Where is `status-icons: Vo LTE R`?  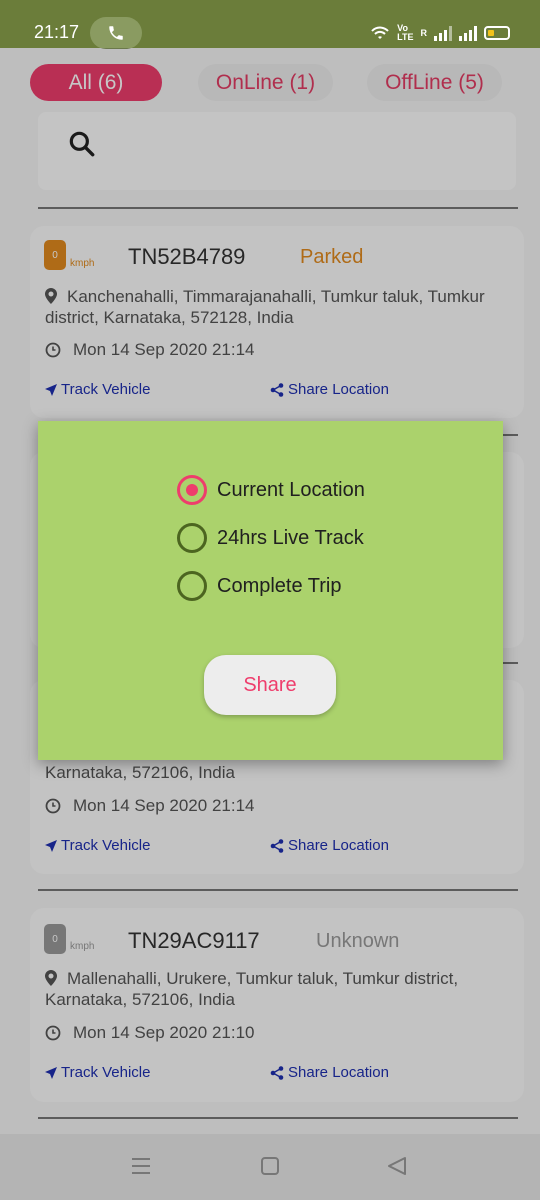 status-icons: Vo LTE R is located at coordinates (440, 33).